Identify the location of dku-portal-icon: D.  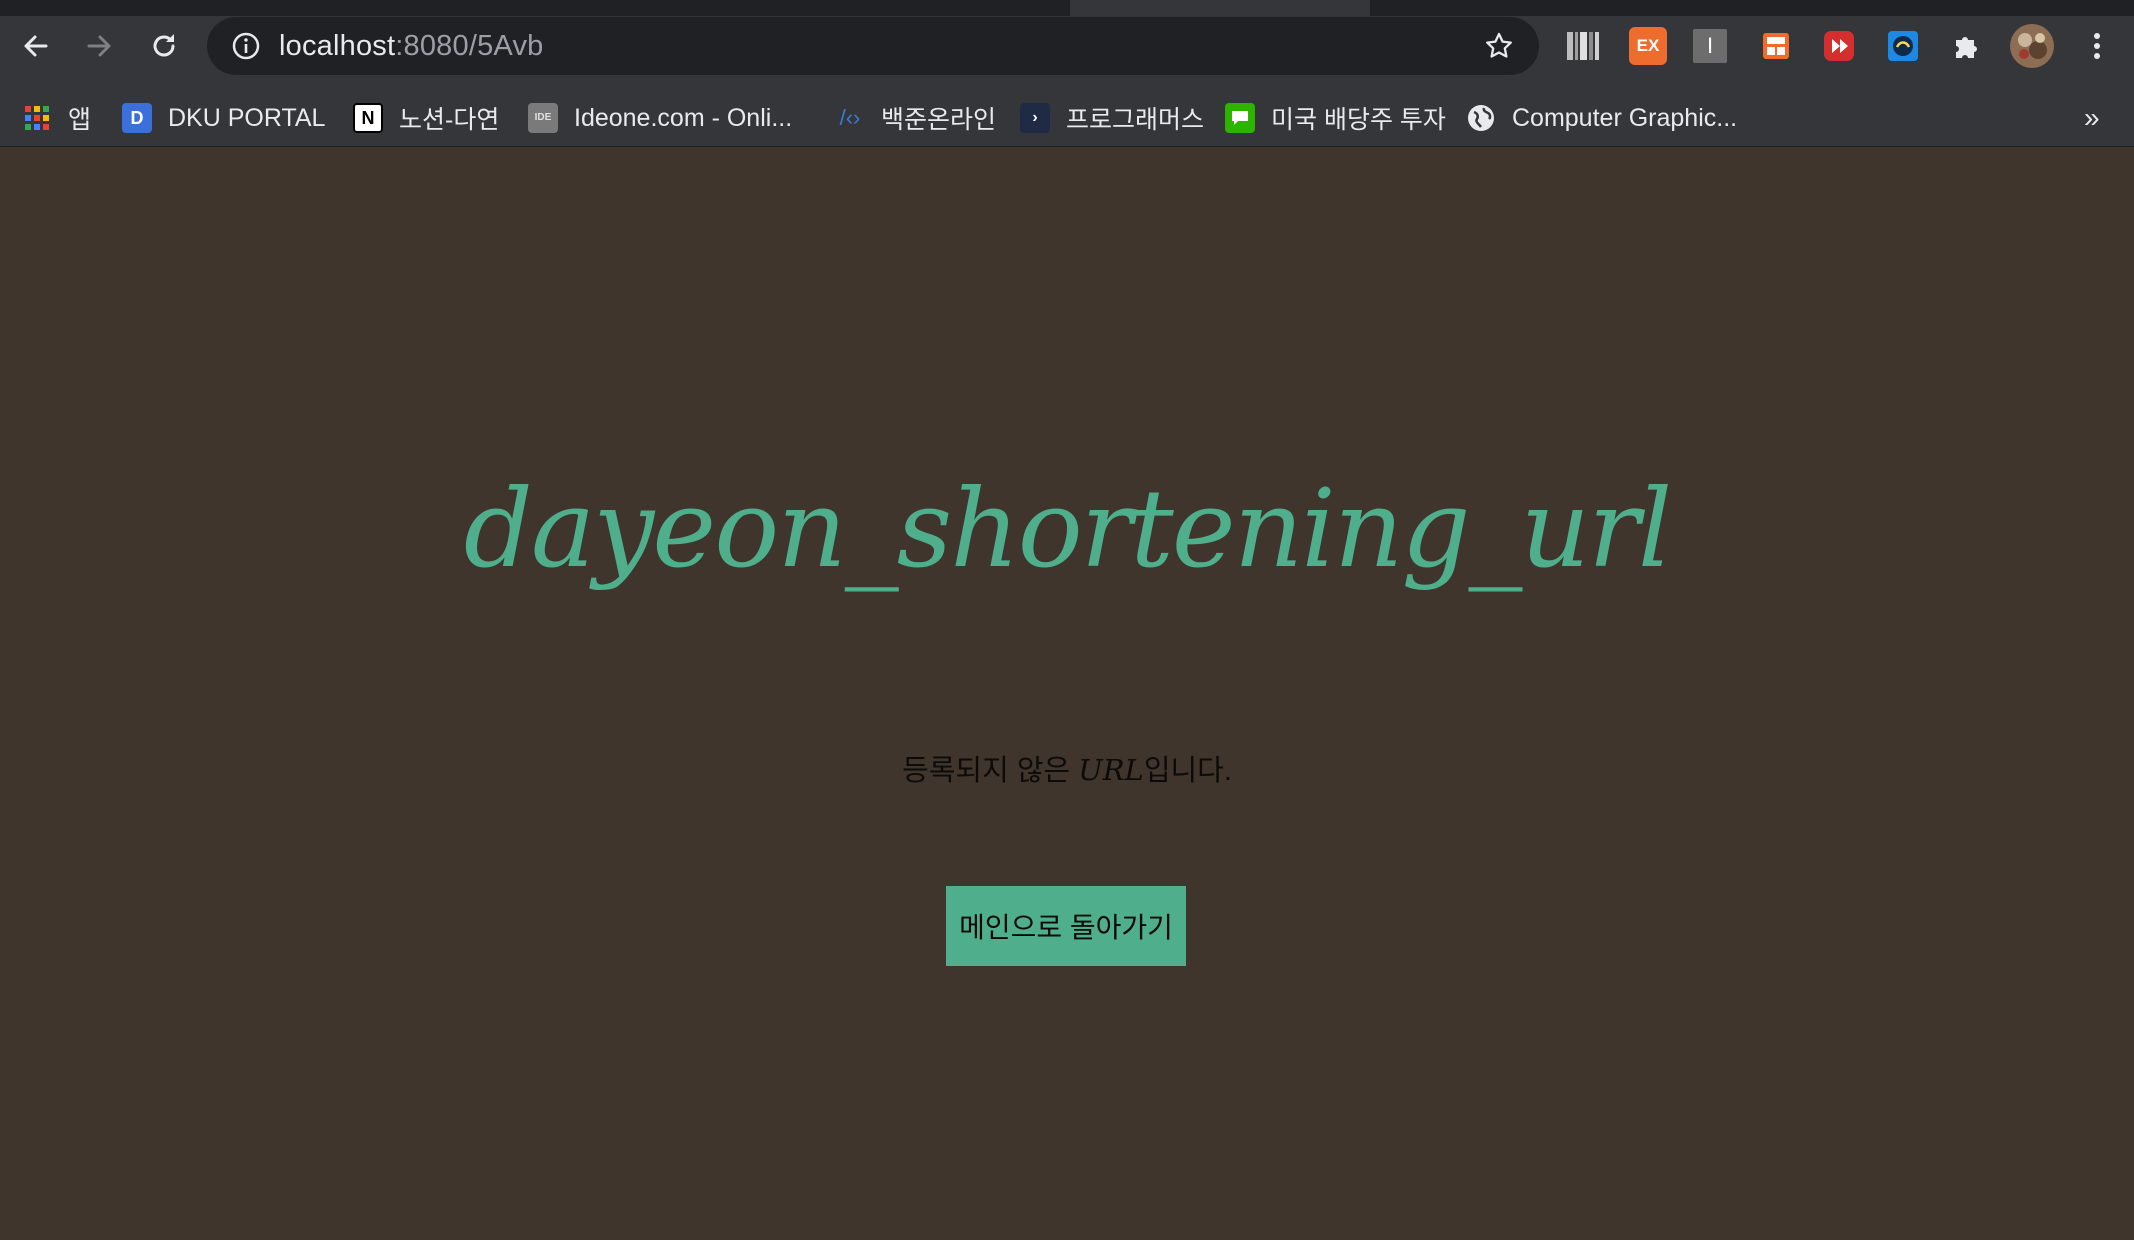
(137, 118).